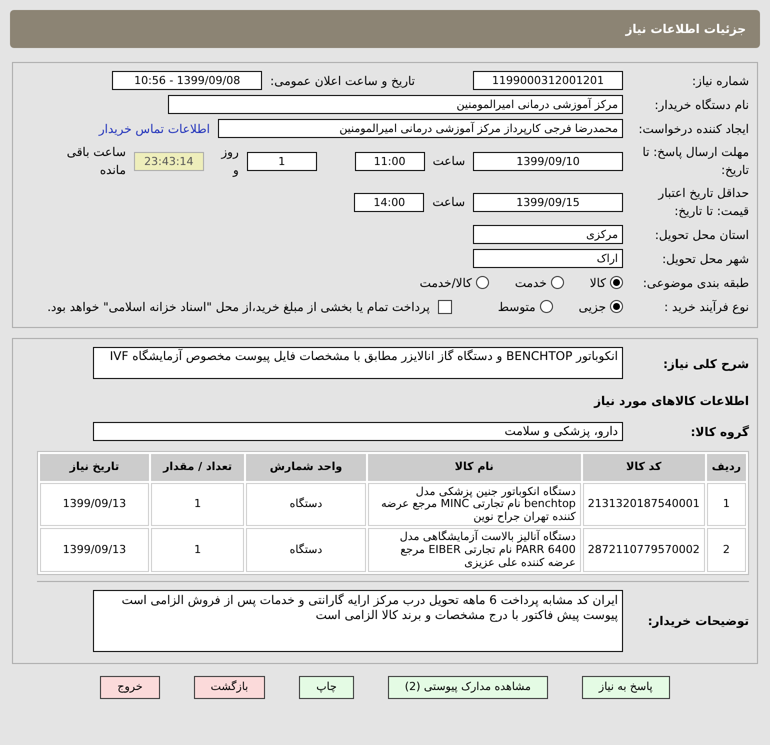 This screenshot has width=770, height=745. I want to click on need-number-field: 1199000312001201, so click(548, 80).